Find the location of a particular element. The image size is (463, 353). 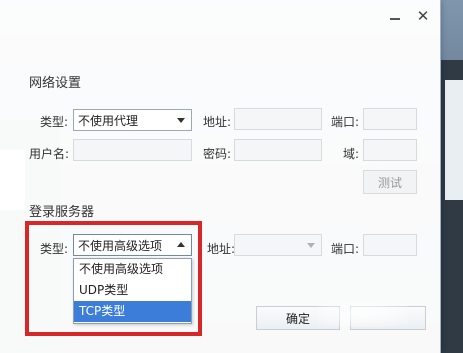

domain-field is located at coordinates (390, 150).